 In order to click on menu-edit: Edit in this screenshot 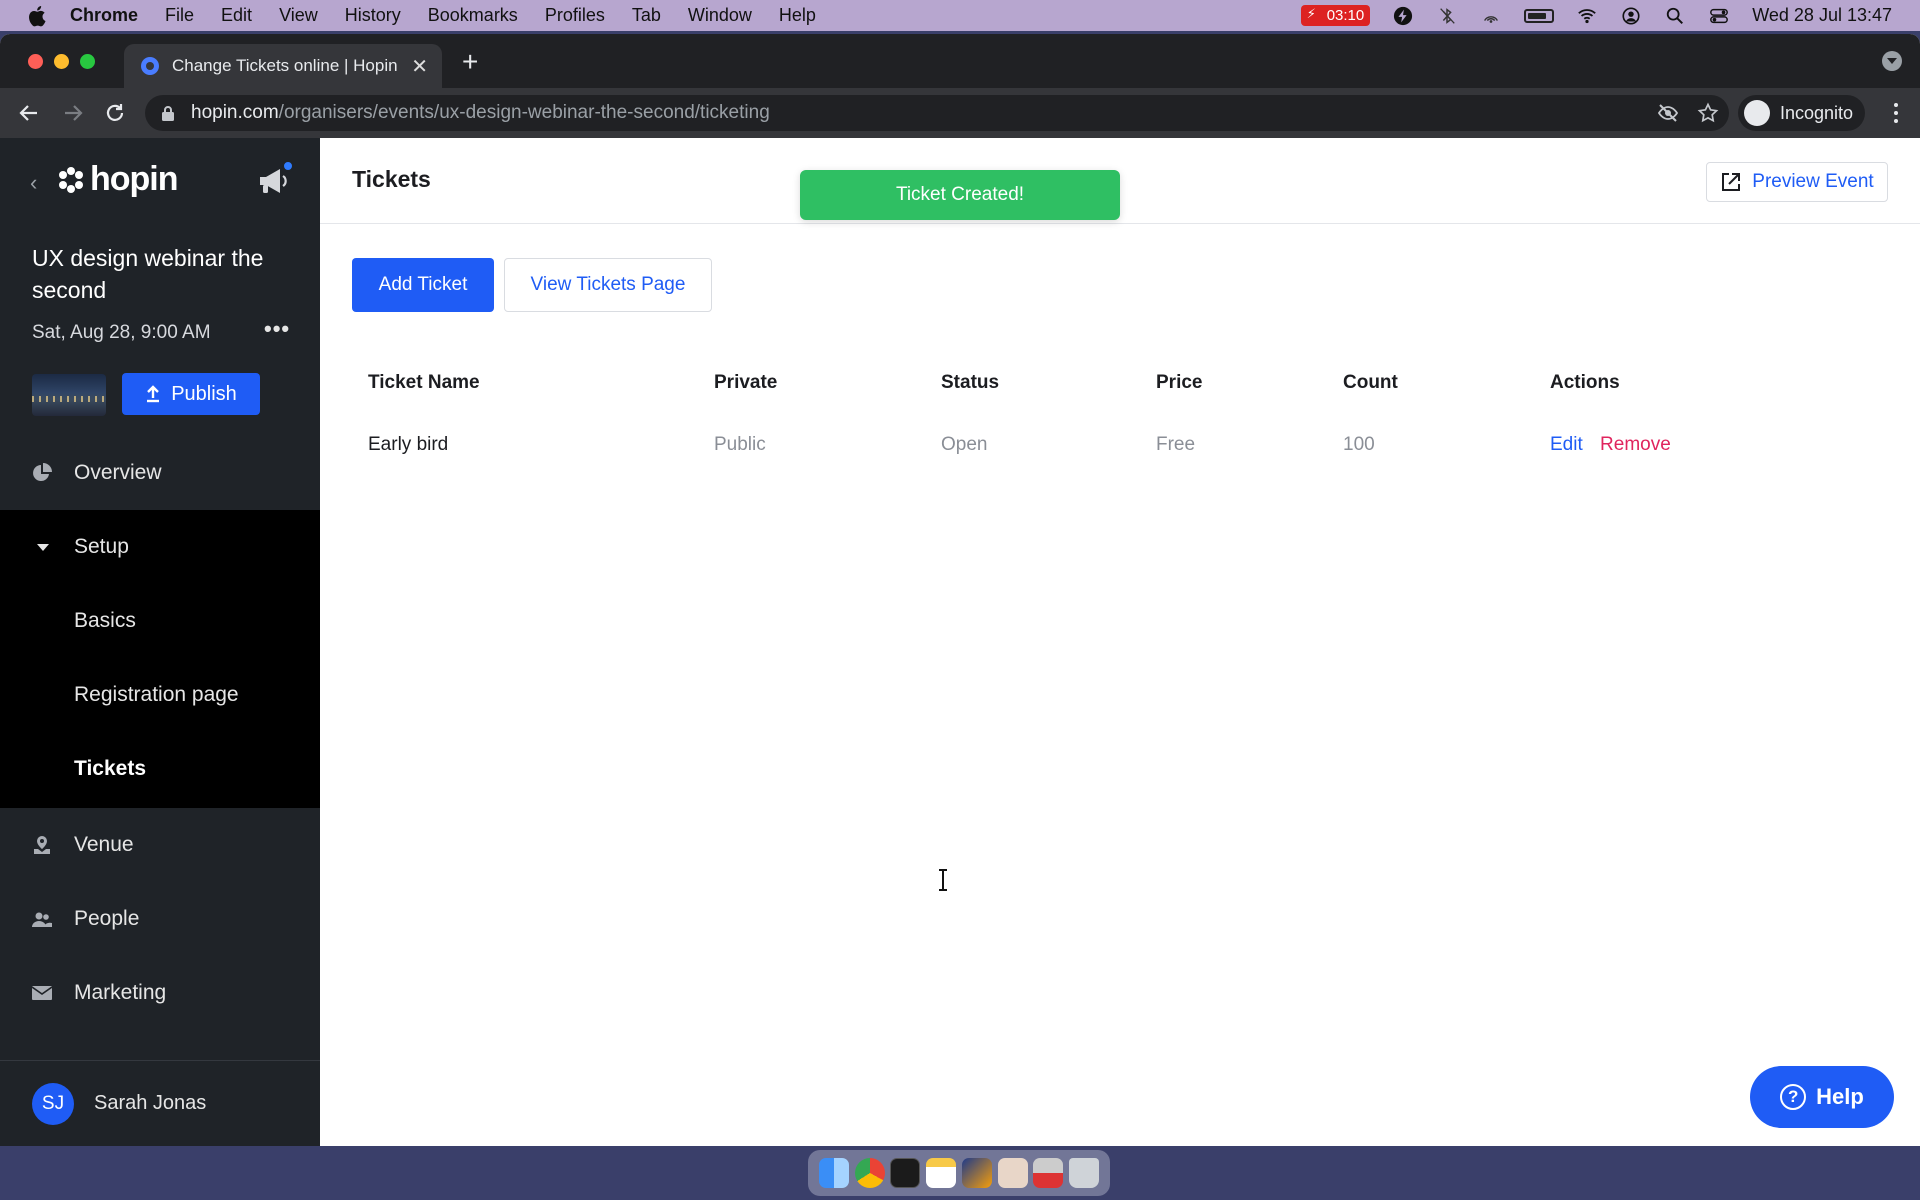, I will do `click(236, 15)`.